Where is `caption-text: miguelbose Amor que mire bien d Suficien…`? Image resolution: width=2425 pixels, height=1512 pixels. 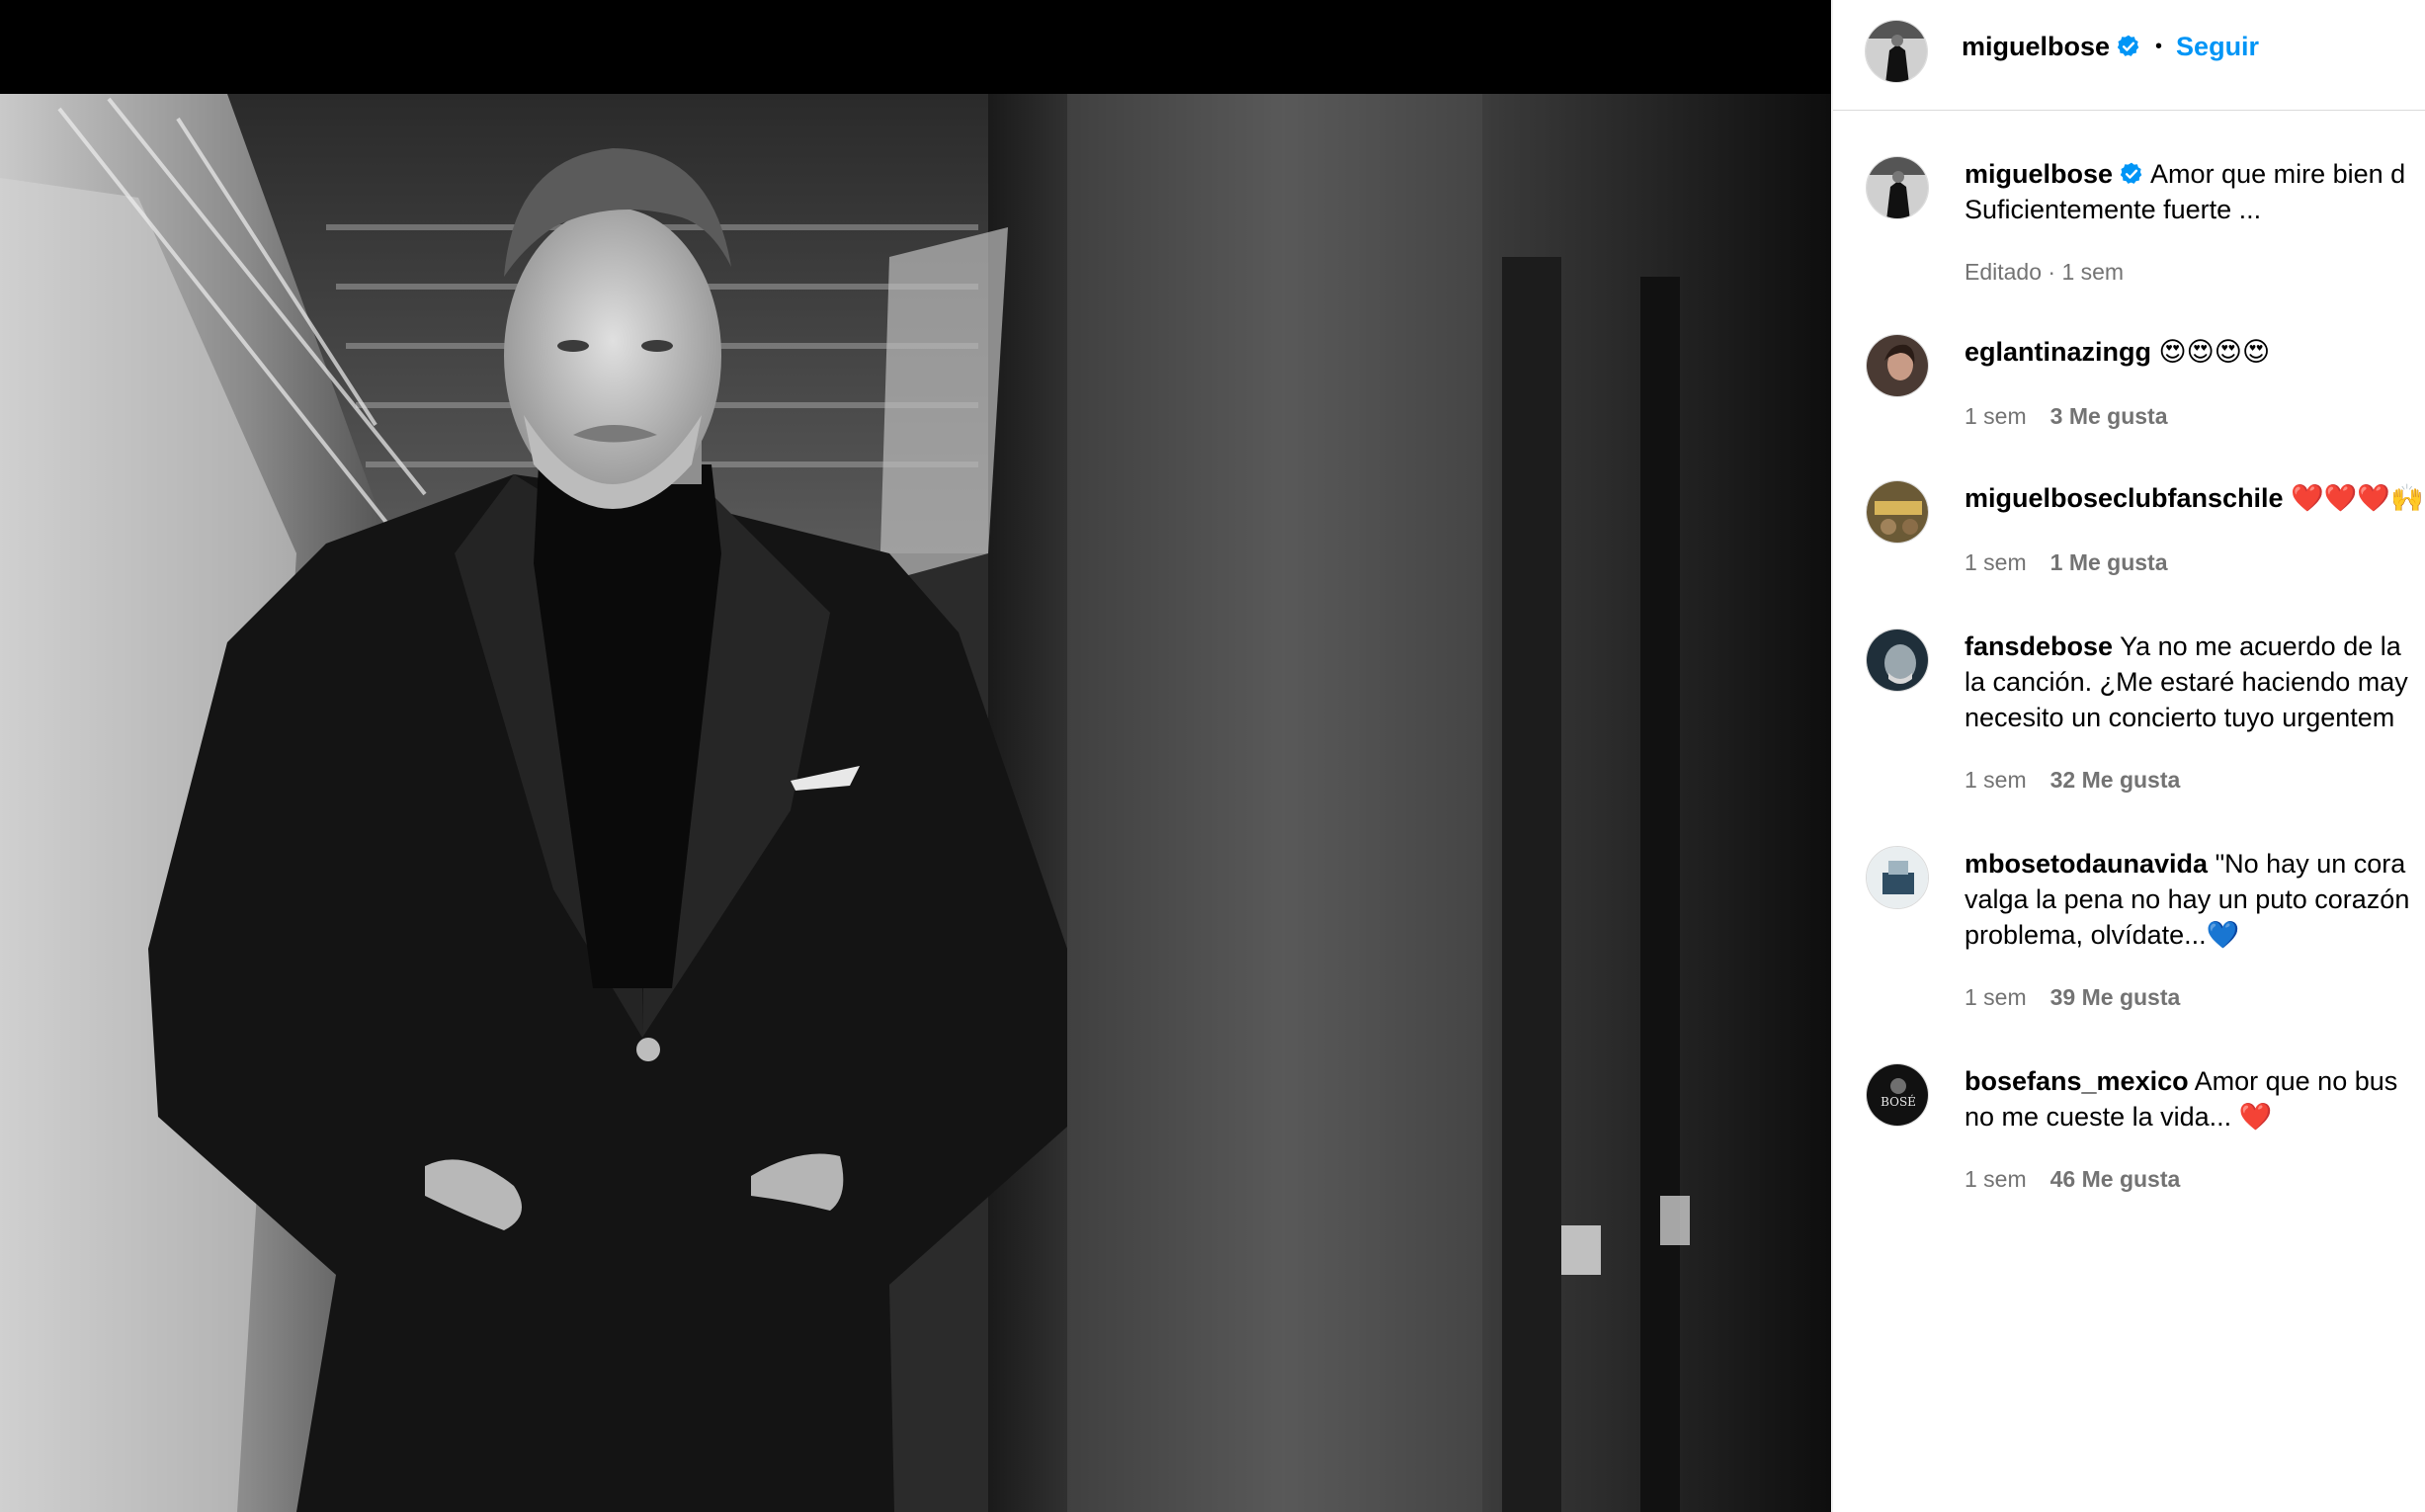 caption-text: miguelbose Amor que mire bien d Suficien… is located at coordinates (2195, 191).